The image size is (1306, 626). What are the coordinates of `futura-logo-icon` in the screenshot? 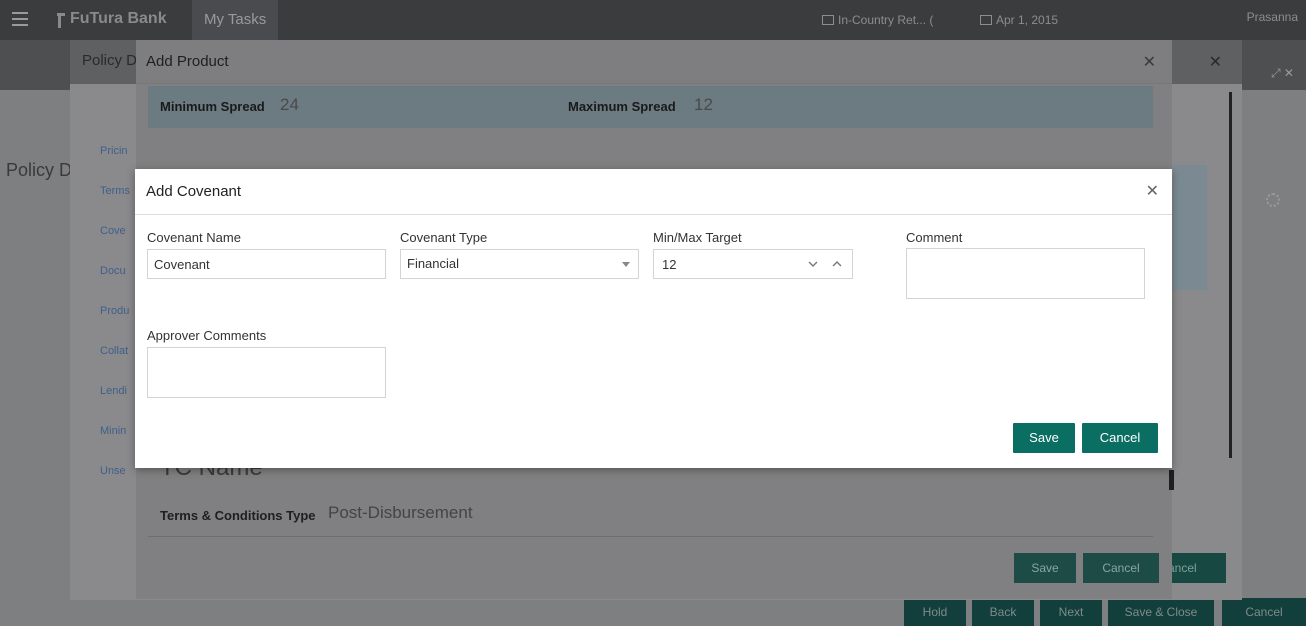 It's located at (61, 20).